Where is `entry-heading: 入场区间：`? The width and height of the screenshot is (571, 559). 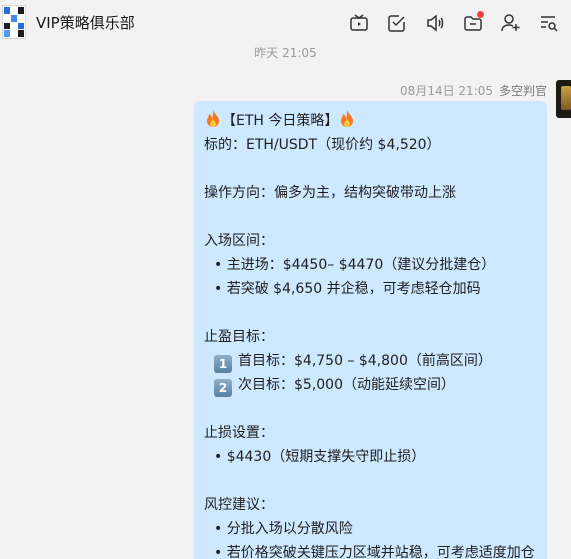 entry-heading: 入场区间： is located at coordinates (239, 241).